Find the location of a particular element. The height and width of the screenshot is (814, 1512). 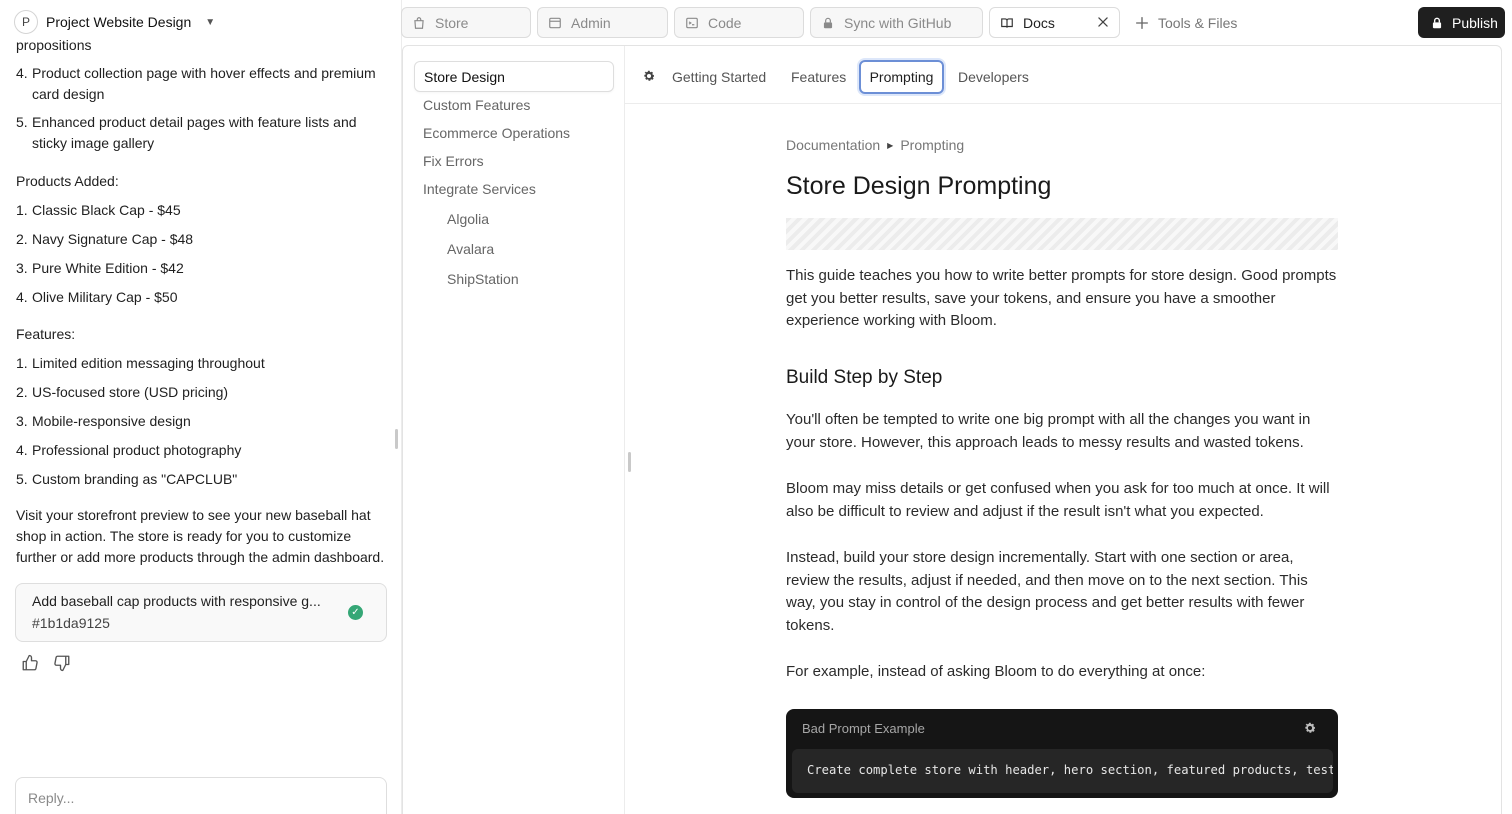

tab-sync-github: Sync with GitHub is located at coordinates (896, 22).